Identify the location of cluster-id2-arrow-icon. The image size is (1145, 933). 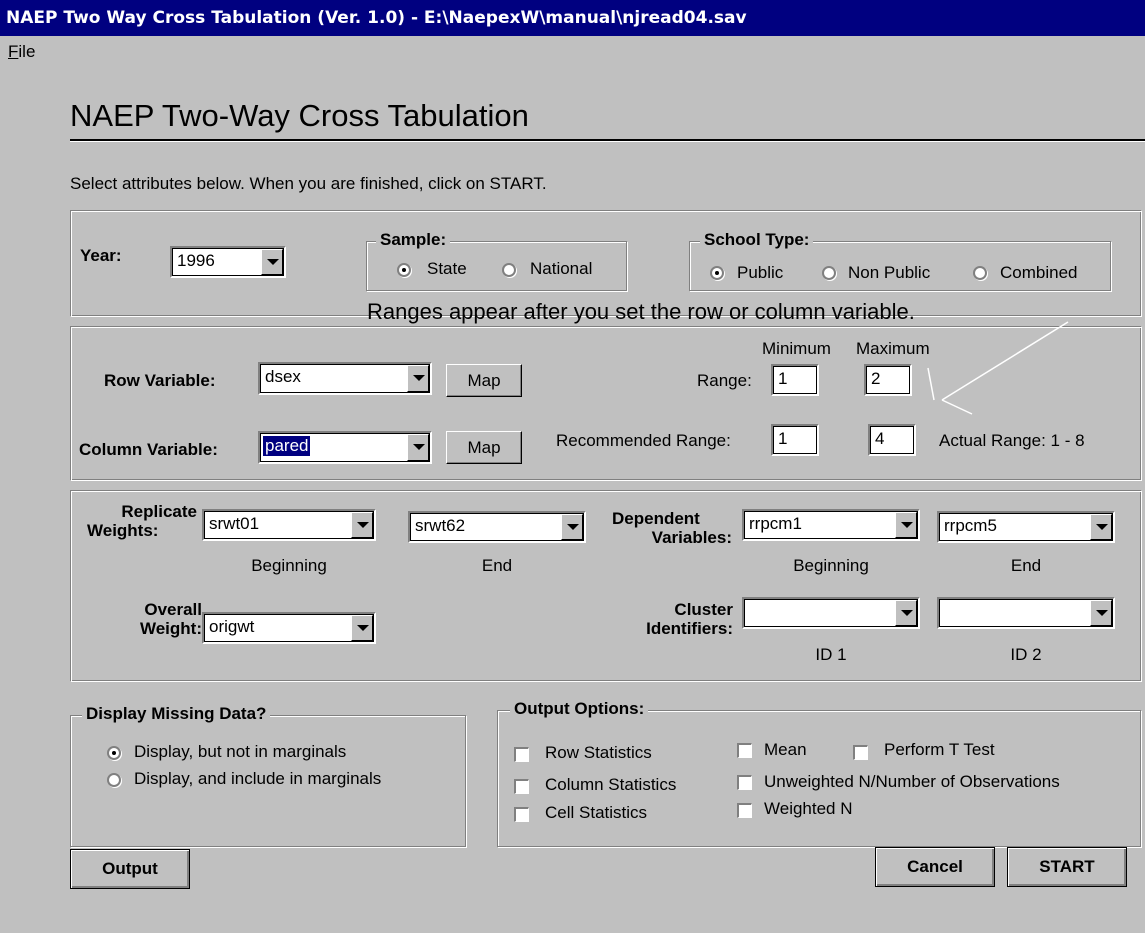
(1101, 613).